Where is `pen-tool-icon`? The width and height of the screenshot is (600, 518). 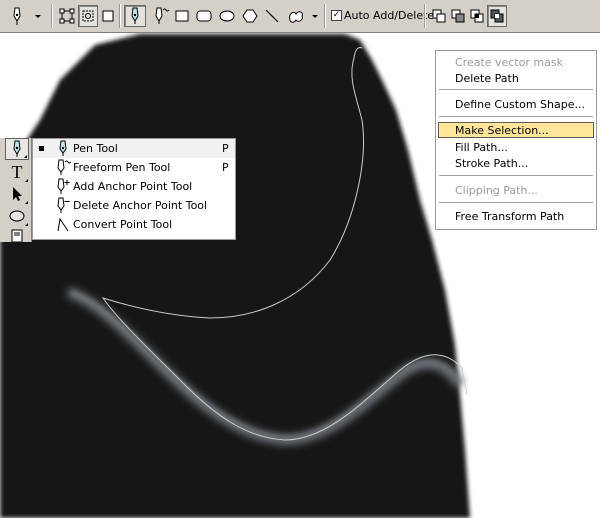 pen-tool-icon is located at coordinates (17, 148).